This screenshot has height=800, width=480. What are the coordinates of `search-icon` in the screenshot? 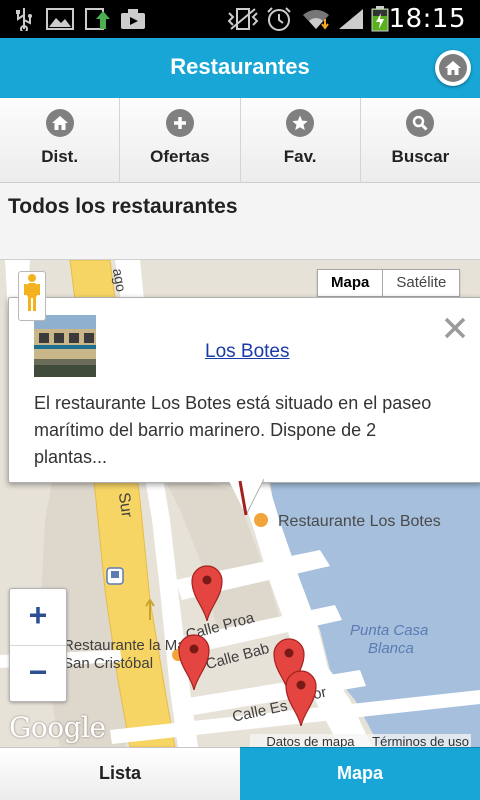 It's located at (420, 123).